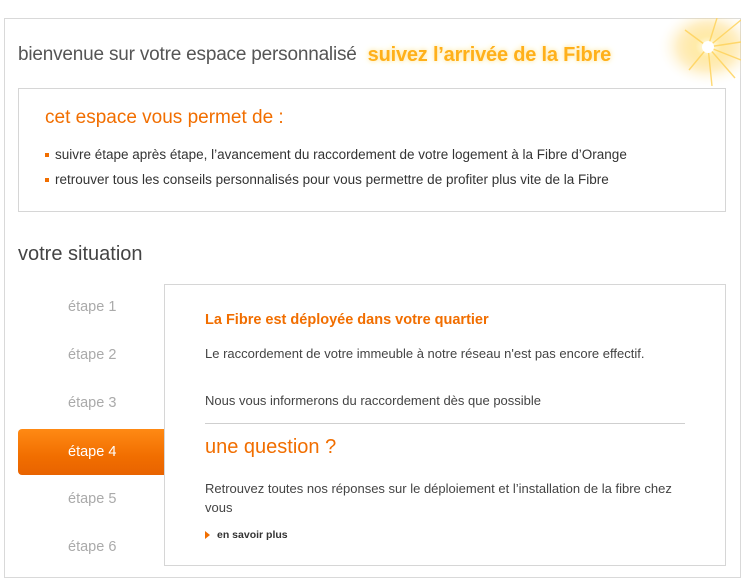  Describe the element at coordinates (164, 117) in the screenshot. I see `intro-title: cet espace vous permet de :` at that location.